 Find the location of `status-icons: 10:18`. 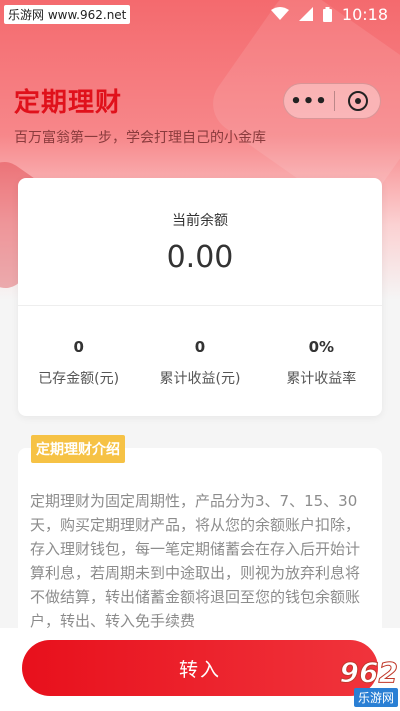

status-icons: 10:18 is located at coordinates (329, 14).